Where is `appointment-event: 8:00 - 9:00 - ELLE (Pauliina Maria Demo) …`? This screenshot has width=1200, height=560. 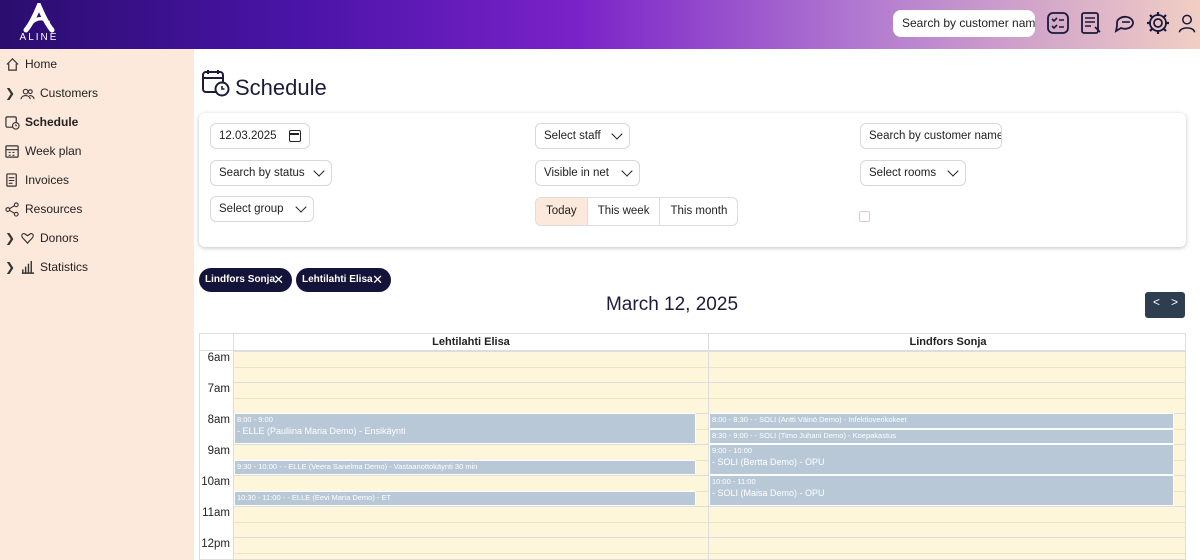 appointment-event: 8:00 - 9:00 - ELLE (Pauliina Maria Demo) … is located at coordinates (465, 428).